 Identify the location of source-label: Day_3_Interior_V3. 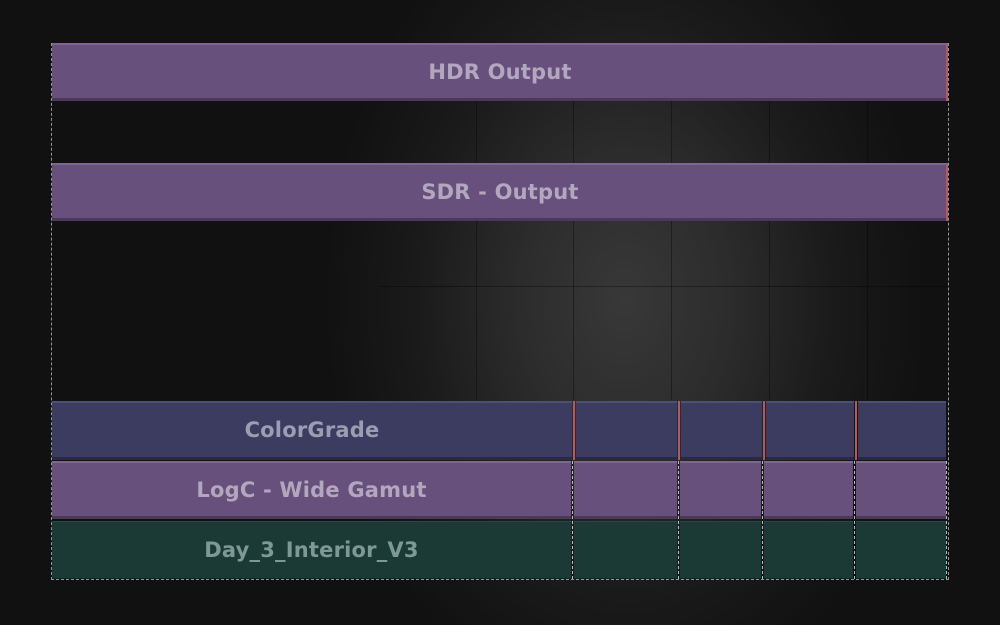
(311, 550).